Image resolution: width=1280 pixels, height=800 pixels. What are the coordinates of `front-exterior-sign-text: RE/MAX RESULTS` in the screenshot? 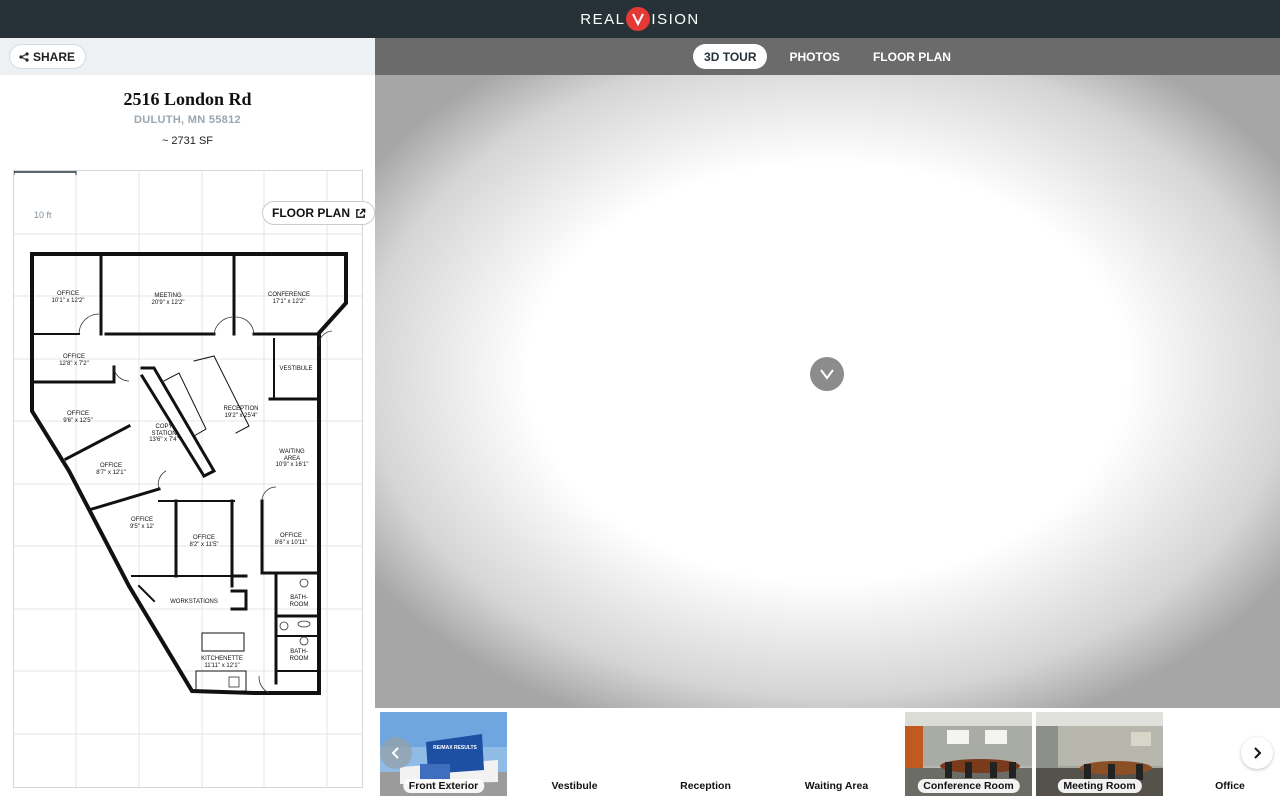 It's located at (455, 748).